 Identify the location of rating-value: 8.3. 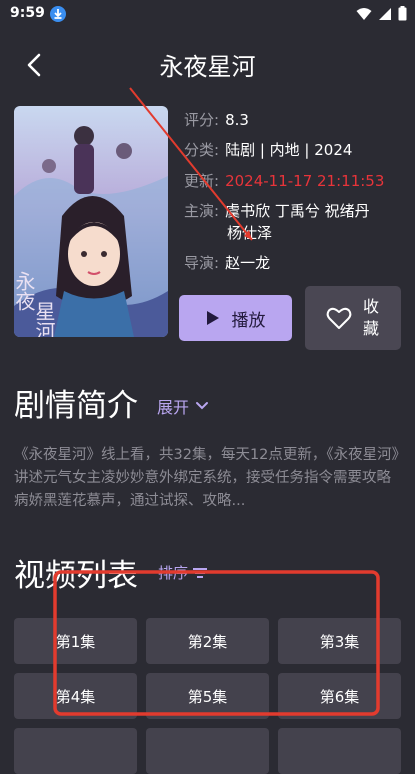
(237, 120).